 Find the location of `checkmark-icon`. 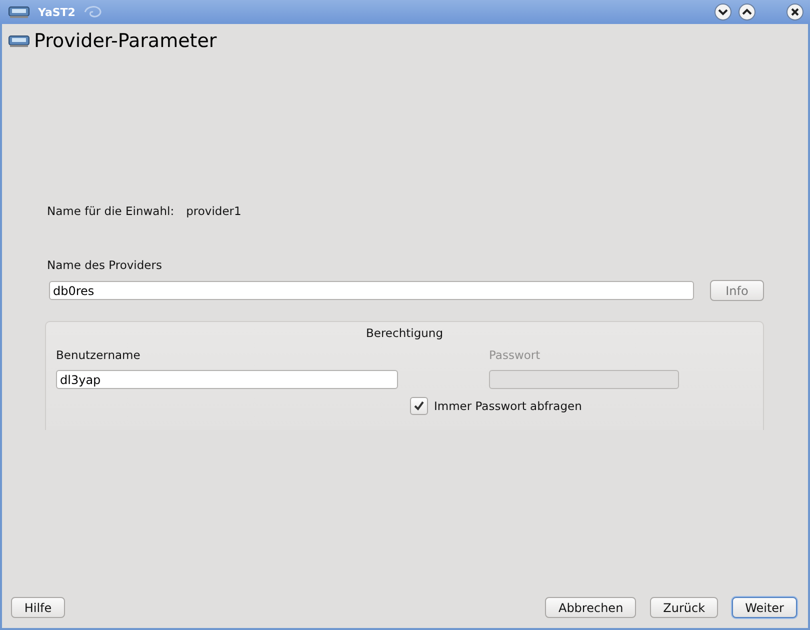

checkmark-icon is located at coordinates (419, 406).